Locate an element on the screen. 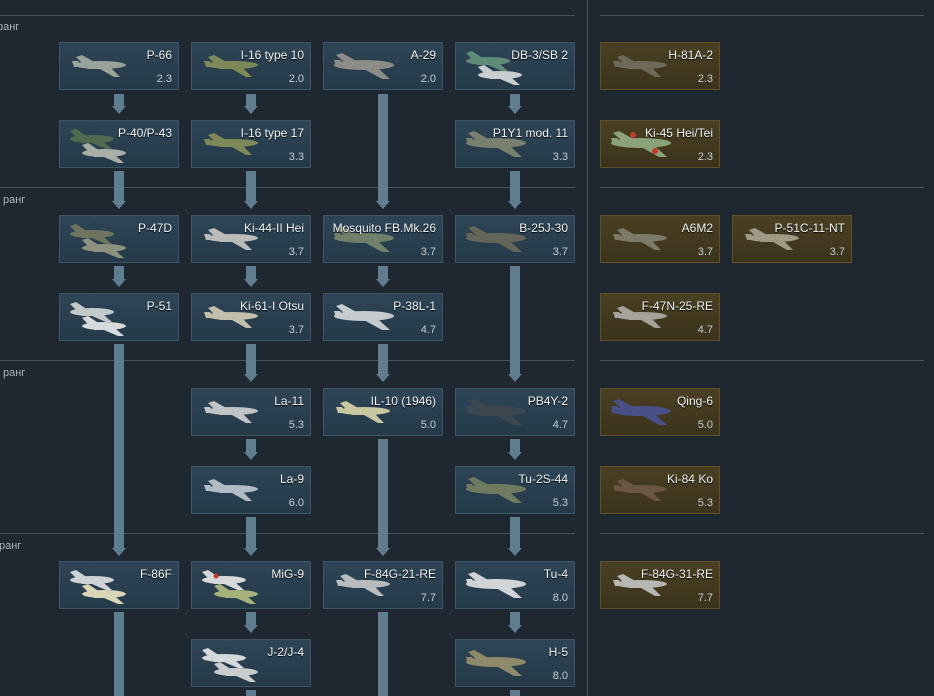 The width and height of the screenshot is (934, 696). vehicle-card-tu2s: Tu-2S-44 5.3 is located at coordinates (515, 490).